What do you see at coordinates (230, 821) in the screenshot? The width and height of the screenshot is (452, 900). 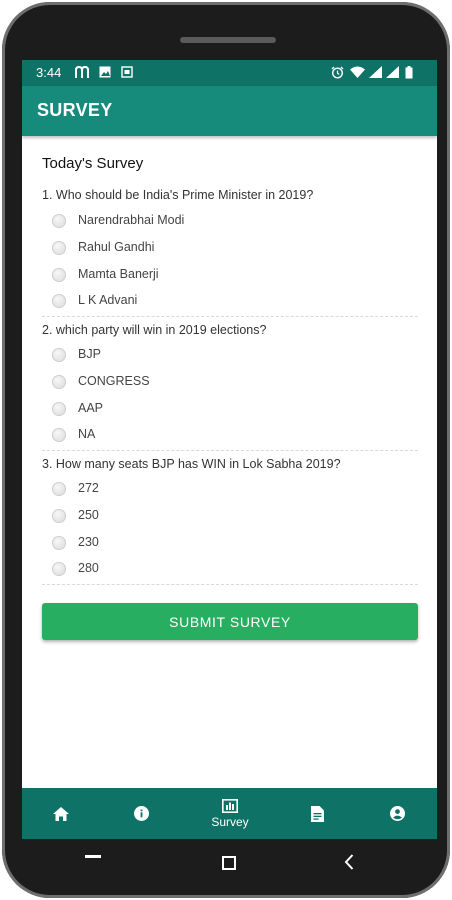 I see `nav-survey-label: Survey` at bounding box center [230, 821].